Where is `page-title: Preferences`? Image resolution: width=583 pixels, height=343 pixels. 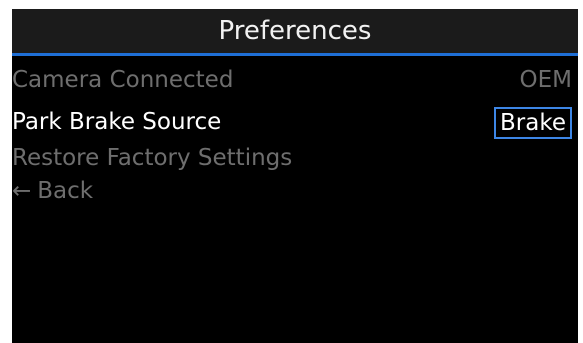
page-title: Preferences is located at coordinates (295, 31).